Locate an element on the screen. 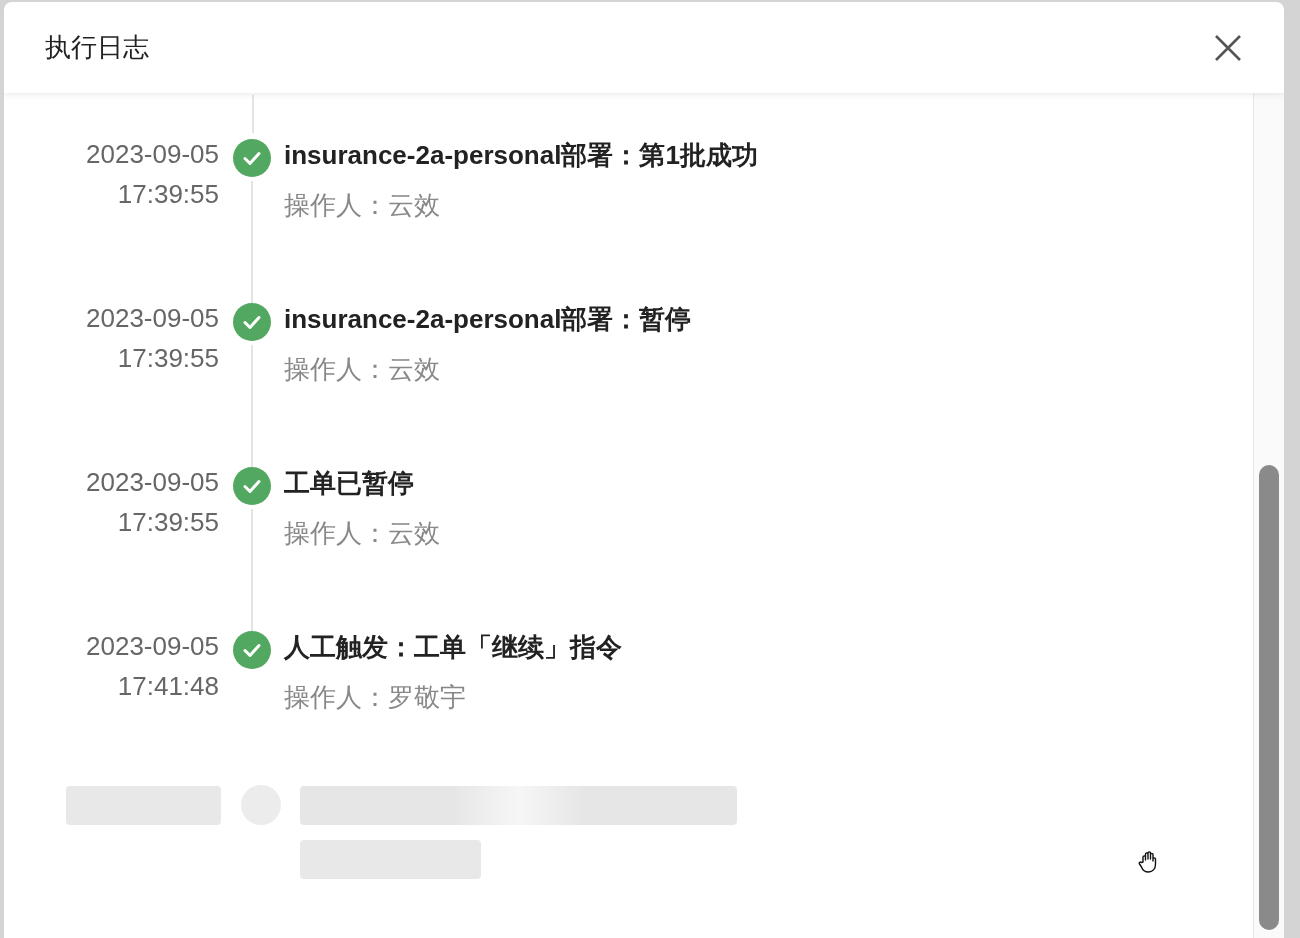 This screenshot has width=1300, height=938. dialog-title: 执行日志 is located at coordinates (97, 47).